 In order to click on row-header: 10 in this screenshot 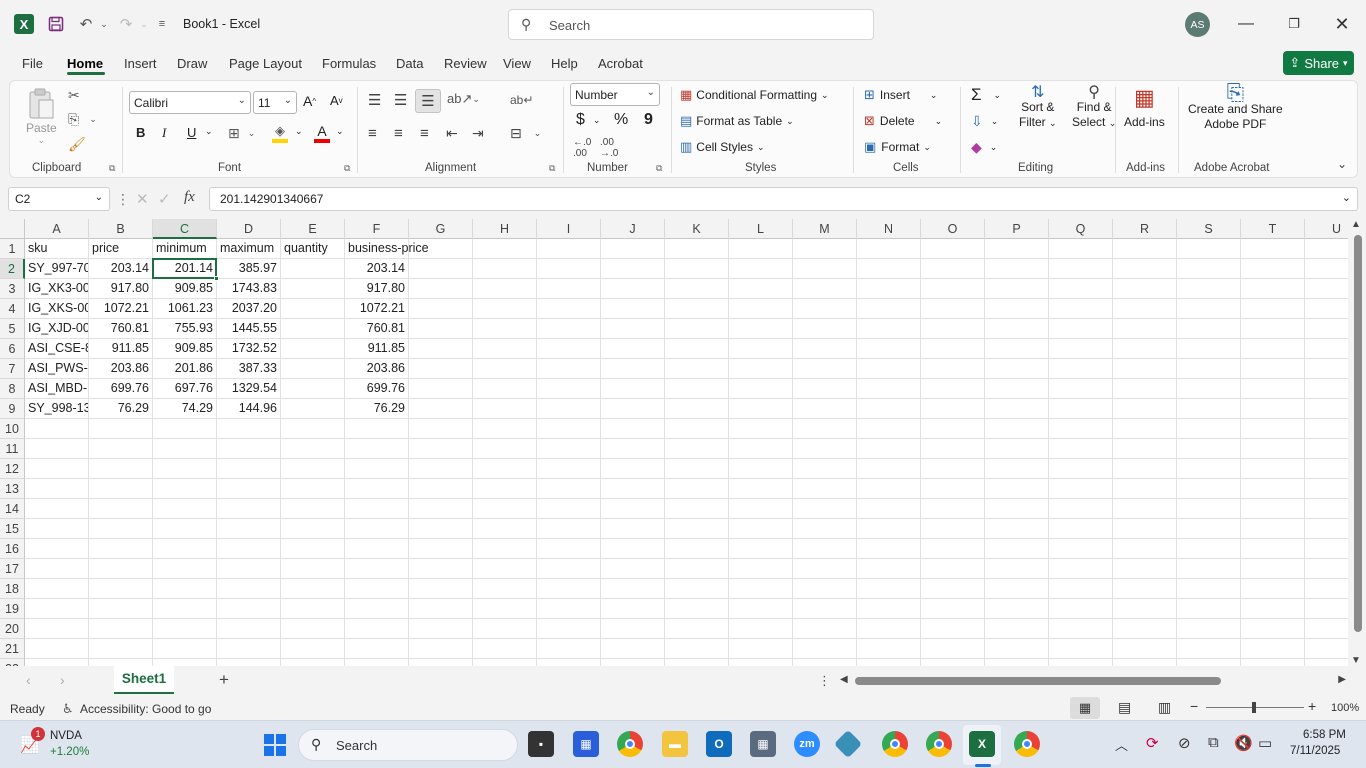, I will do `click(12, 429)`.